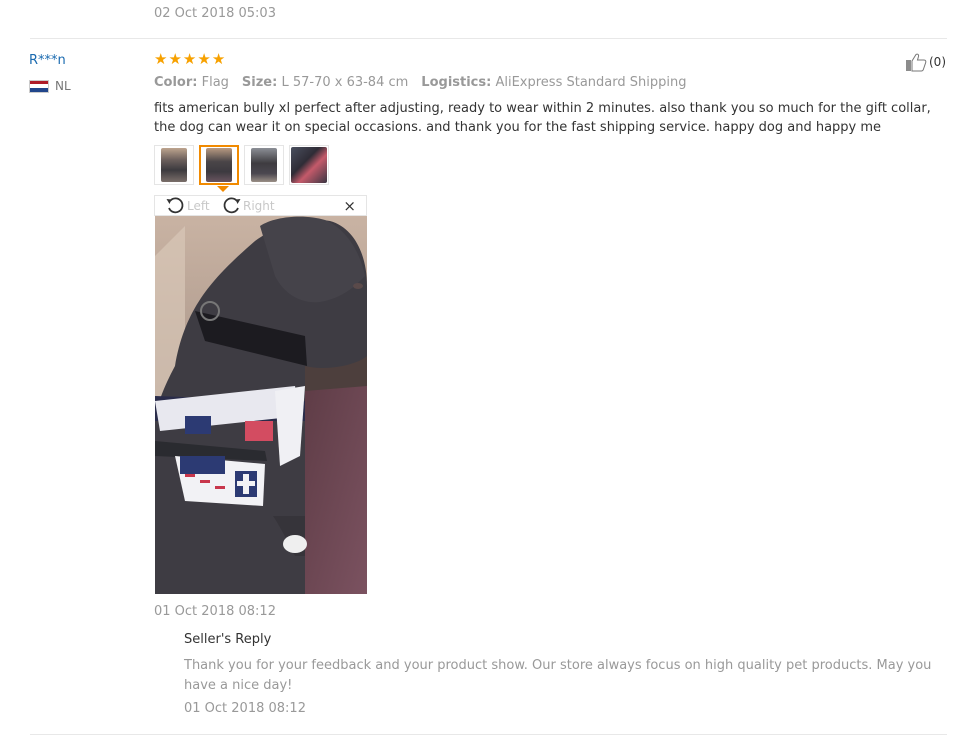 The image size is (973, 744). What do you see at coordinates (63, 86) in the screenshot?
I see `country-code: NL` at bounding box center [63, 86].